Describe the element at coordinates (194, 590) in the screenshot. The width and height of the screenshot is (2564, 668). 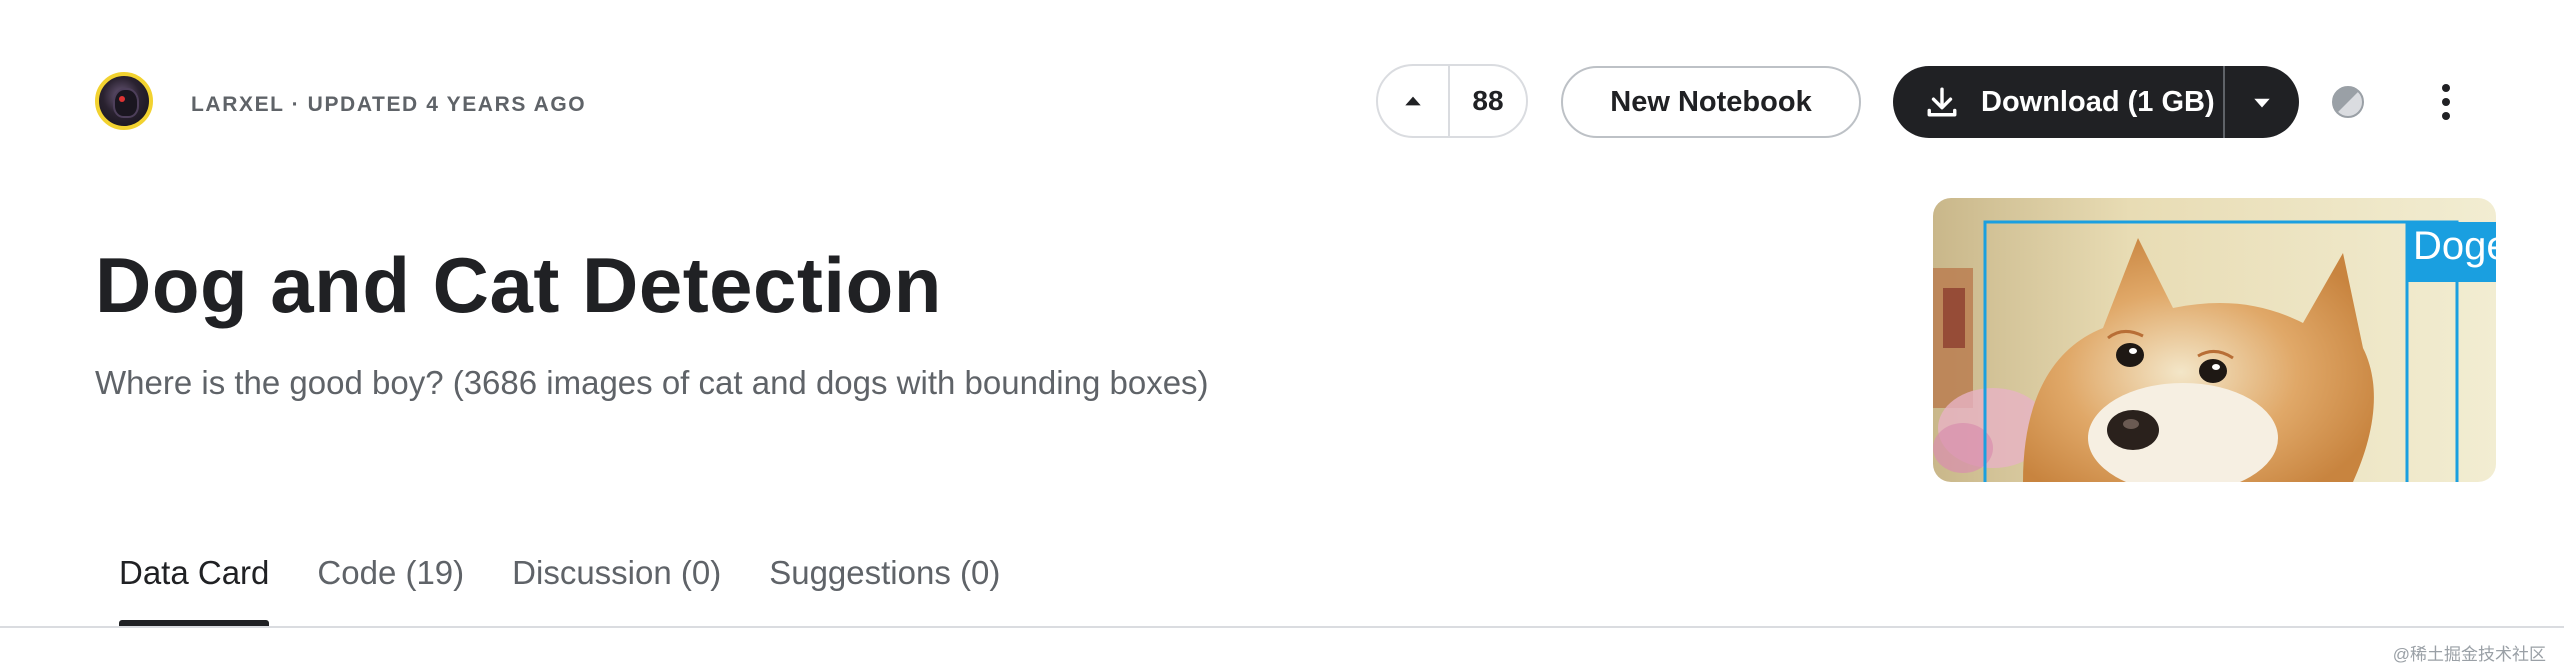
I see `tab-data-card: Data Card` at that location.